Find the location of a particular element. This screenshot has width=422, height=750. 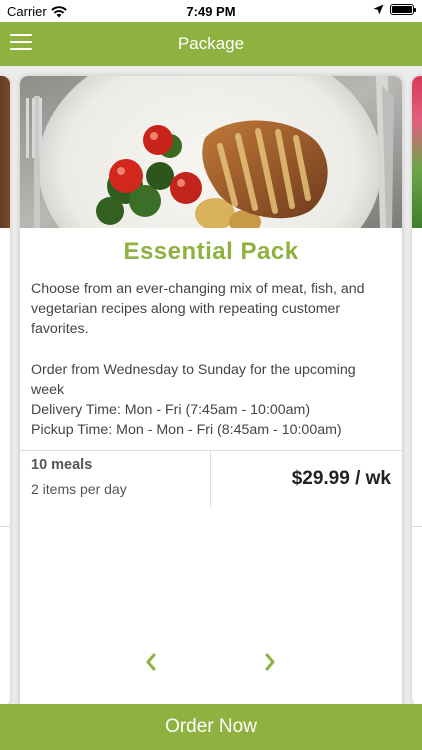

status-bar: Carrier 7:49 PM is located at coordinates (211, 11).